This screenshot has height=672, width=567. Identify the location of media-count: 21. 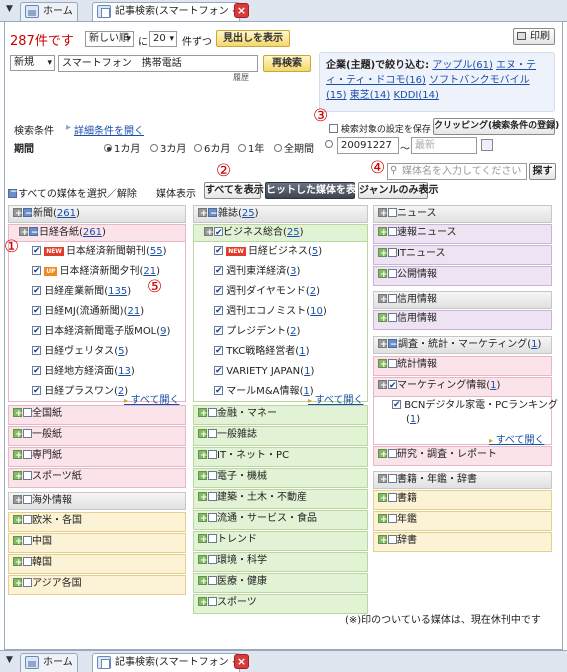
(149, 271).